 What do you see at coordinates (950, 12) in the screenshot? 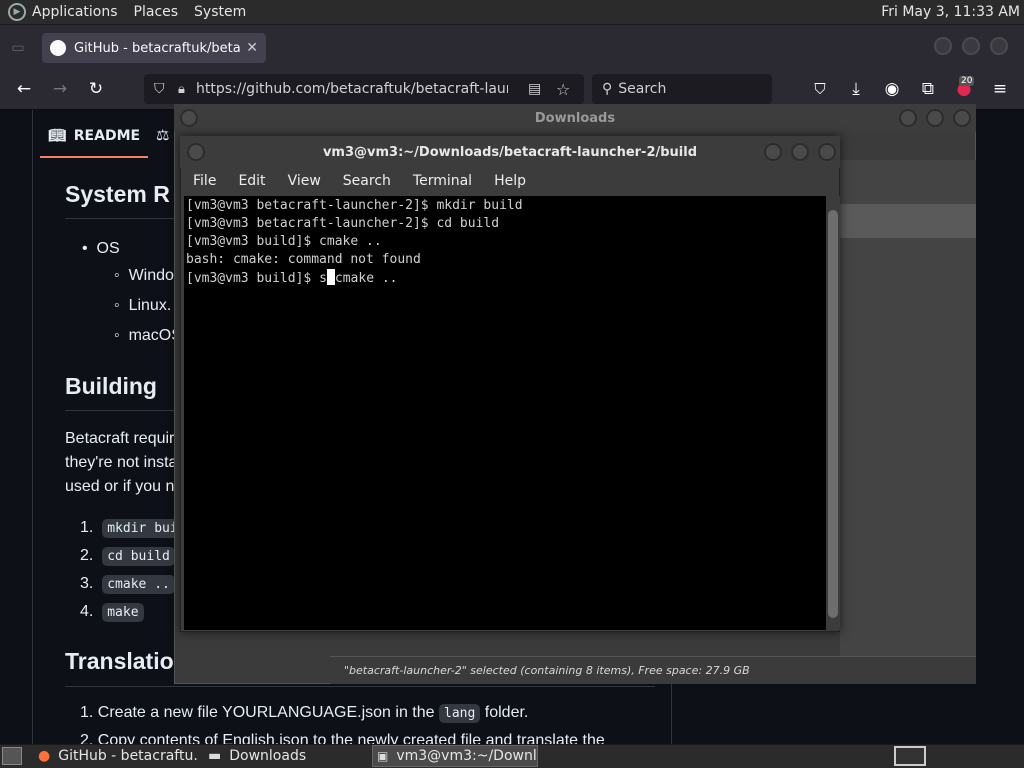
I see `clock: Fri May 3, 11:33 AM` at bounding box center [950, 12].